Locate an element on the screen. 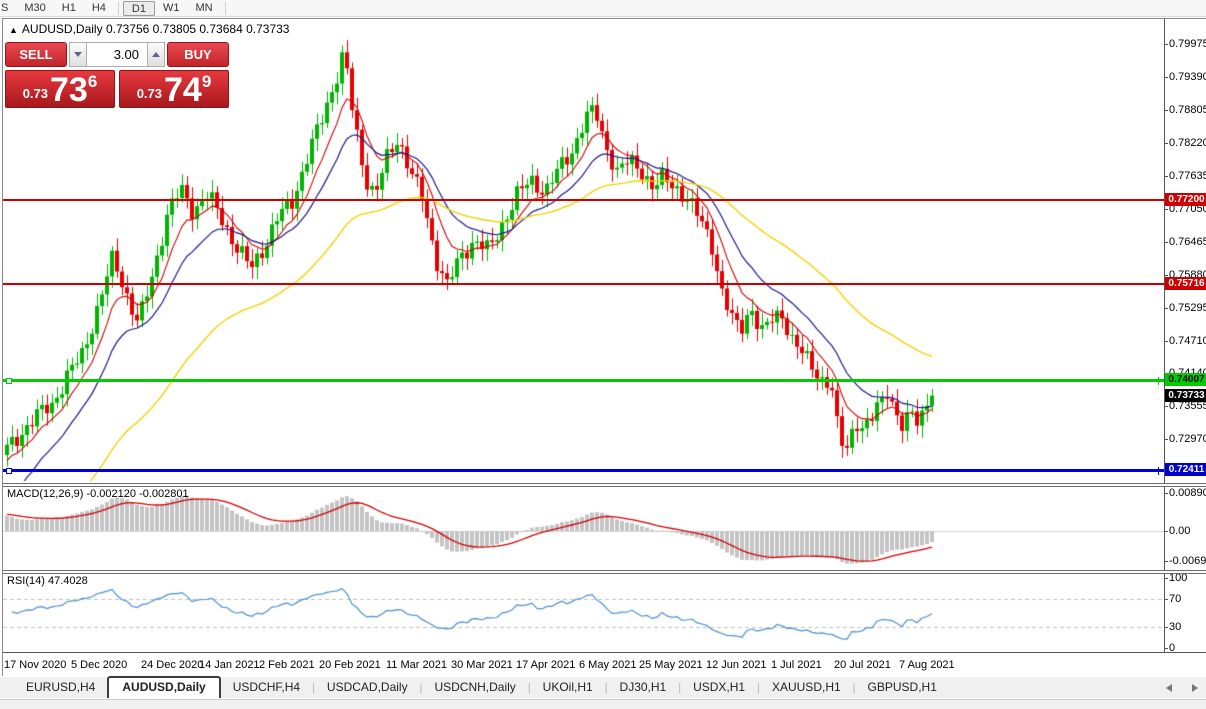 The height and width of the screenshot is (709, 1206). volume-stepper is located at coordinates (117, 54).